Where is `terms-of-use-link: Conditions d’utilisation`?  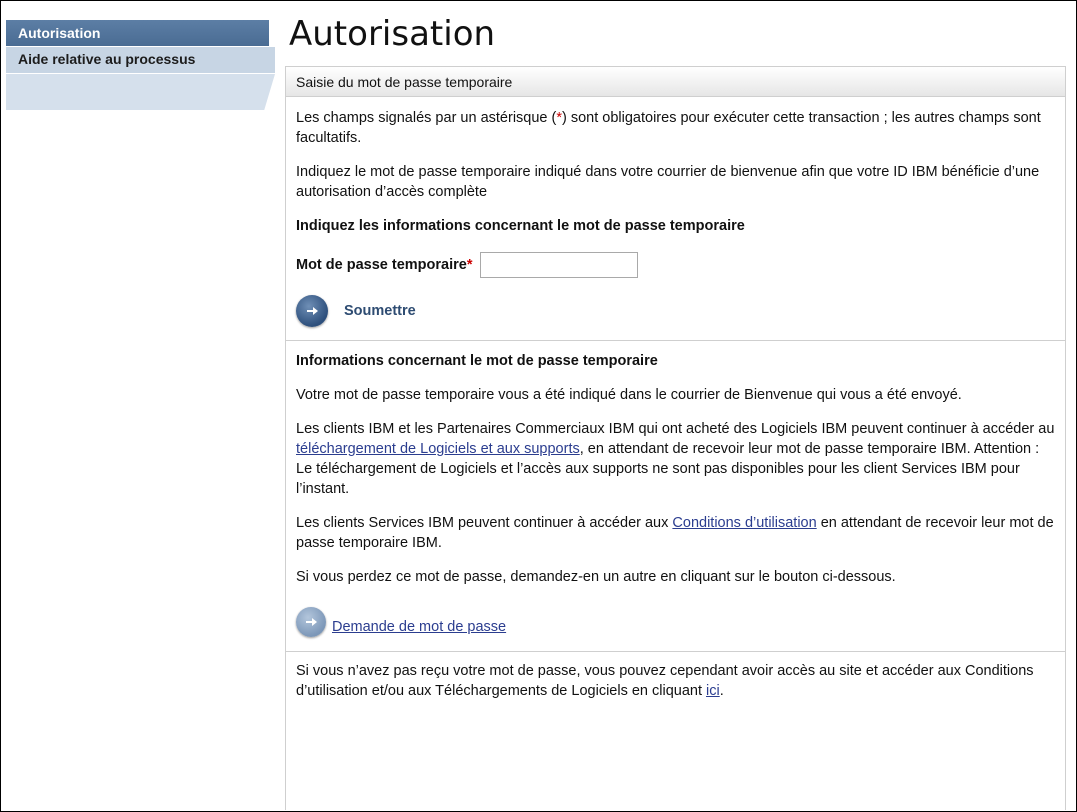 terms-of-use-link: Conditions d’utilisation is located at coordinates (744, 523).